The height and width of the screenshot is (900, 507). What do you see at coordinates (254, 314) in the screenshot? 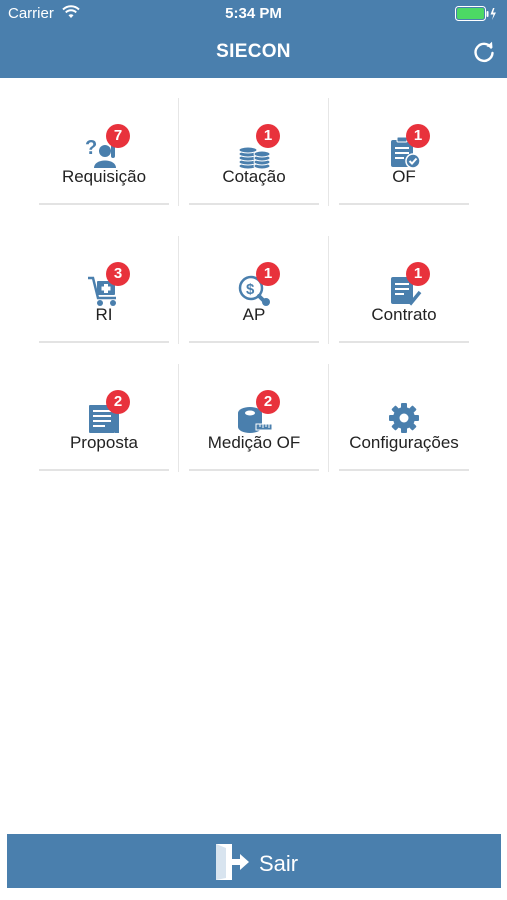
I see `menu-item-label: AP` at bounding box center [254, 314].